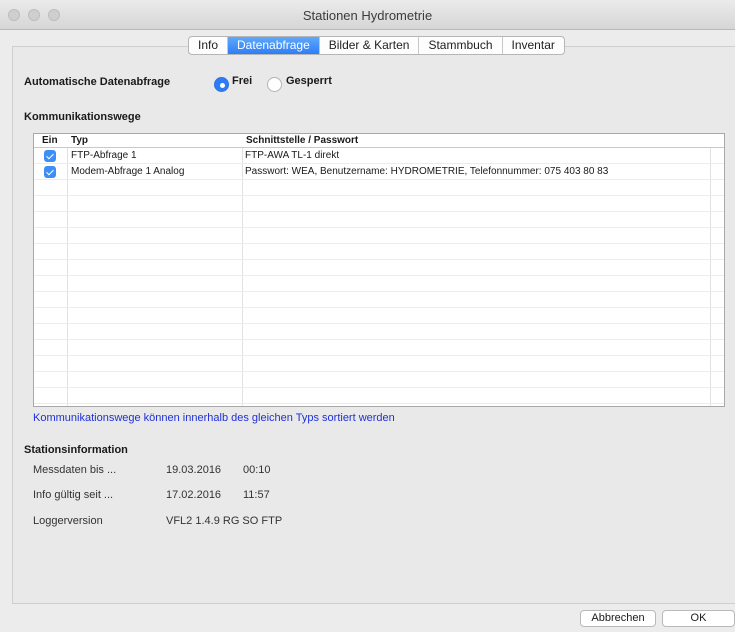 This screenshot has height=632, width=735. What do you see at coordinates (242, 81) in the screenshot?
I see `frei-radio-label: Frei` at bounding box center [242, 81].